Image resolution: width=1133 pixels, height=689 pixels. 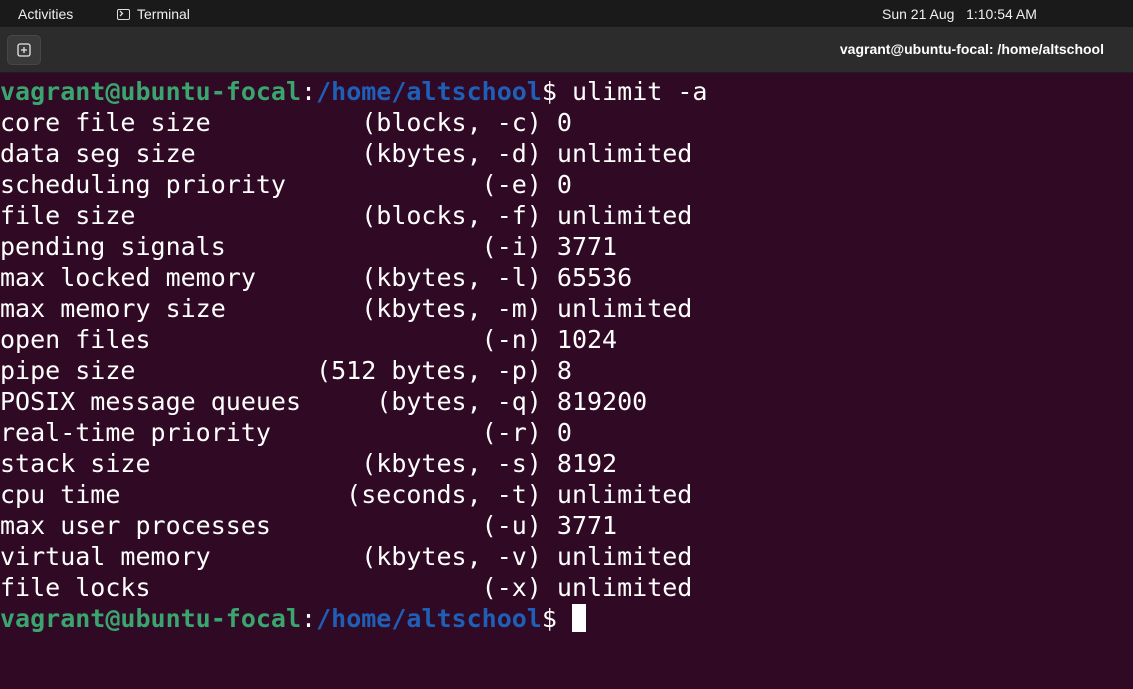 I want to click on output-line: core file size (blocks, -c) 0, so click(x=286, y=122).